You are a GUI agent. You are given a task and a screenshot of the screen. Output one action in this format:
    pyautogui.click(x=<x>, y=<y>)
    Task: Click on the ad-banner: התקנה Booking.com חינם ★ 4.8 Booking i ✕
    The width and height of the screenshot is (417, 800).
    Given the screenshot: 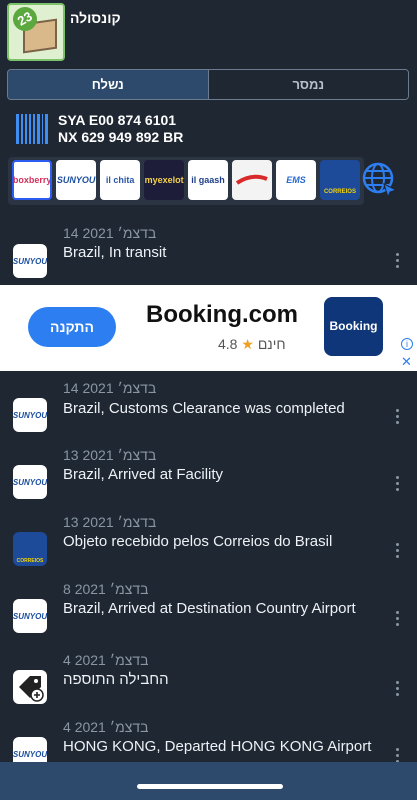 What is the action you would take?
    pyautogui.click(x=208, y=328)
    